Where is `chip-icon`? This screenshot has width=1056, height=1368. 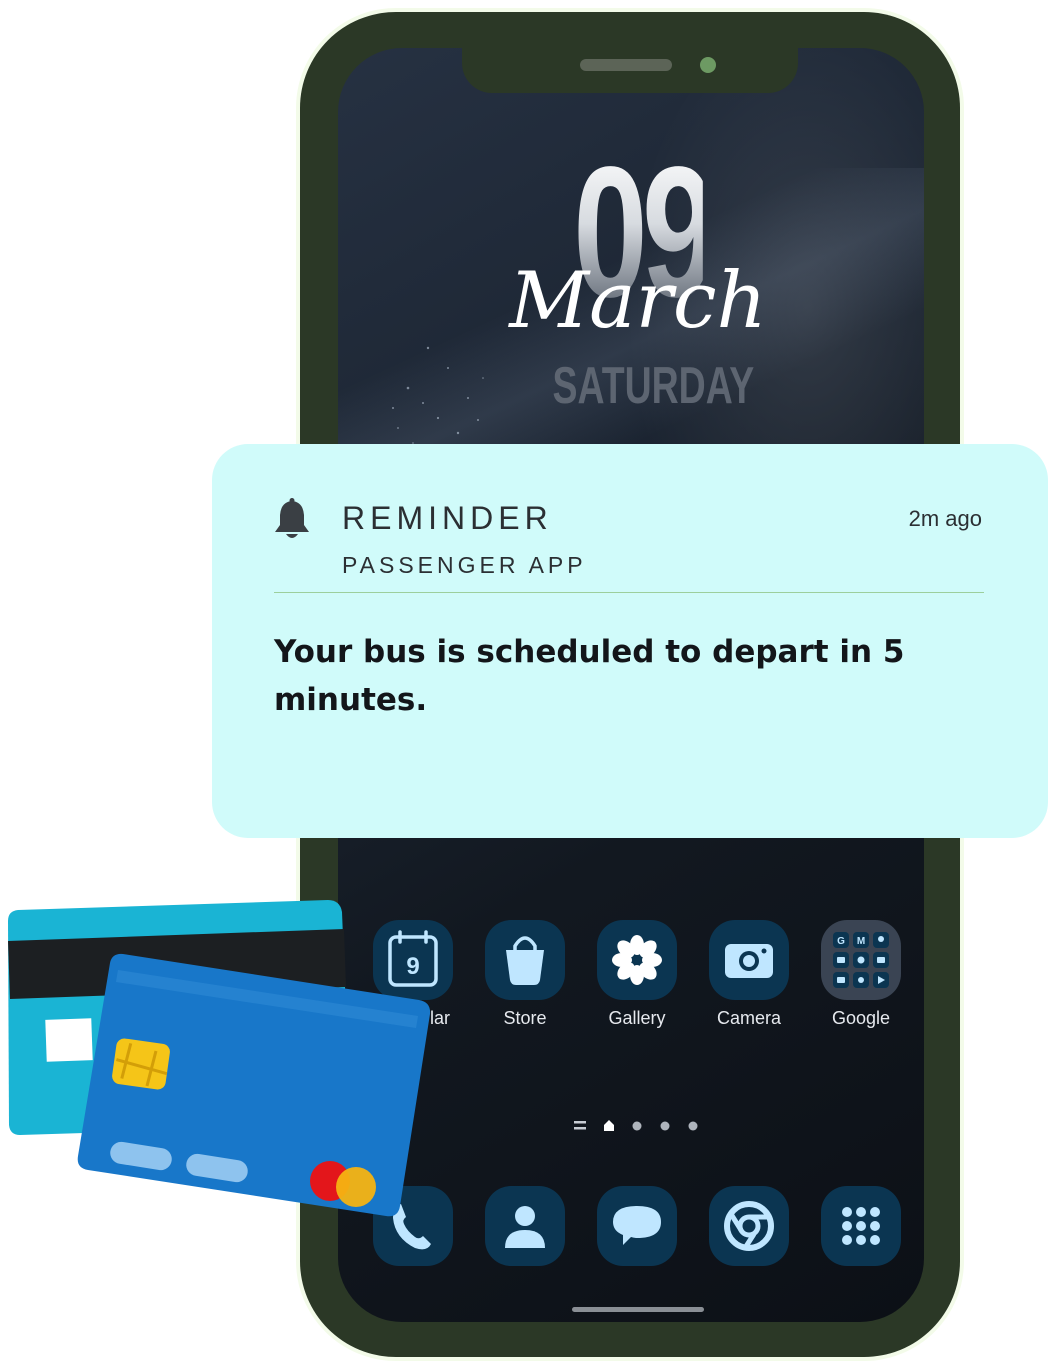 chip-icon is located at coordinates (141, 1064).